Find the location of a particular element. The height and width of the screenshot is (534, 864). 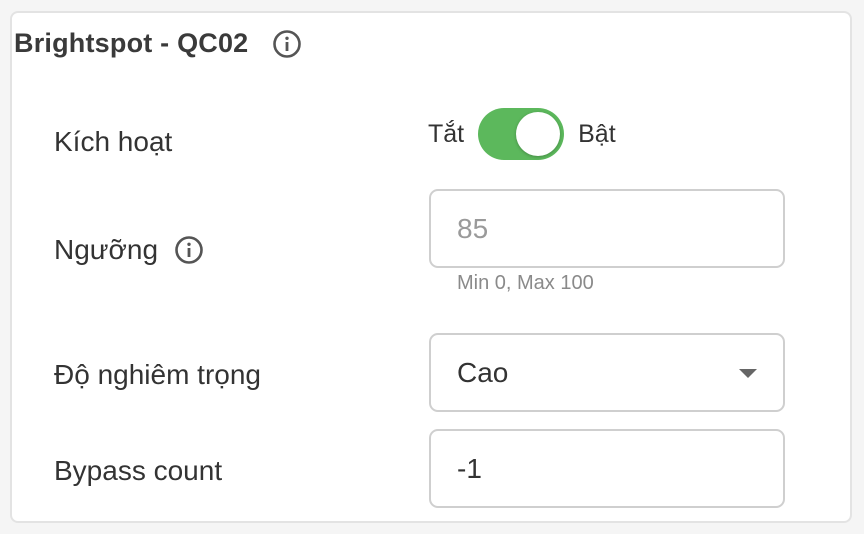

activate-toggle-switch is located at coordinates (521, 134).